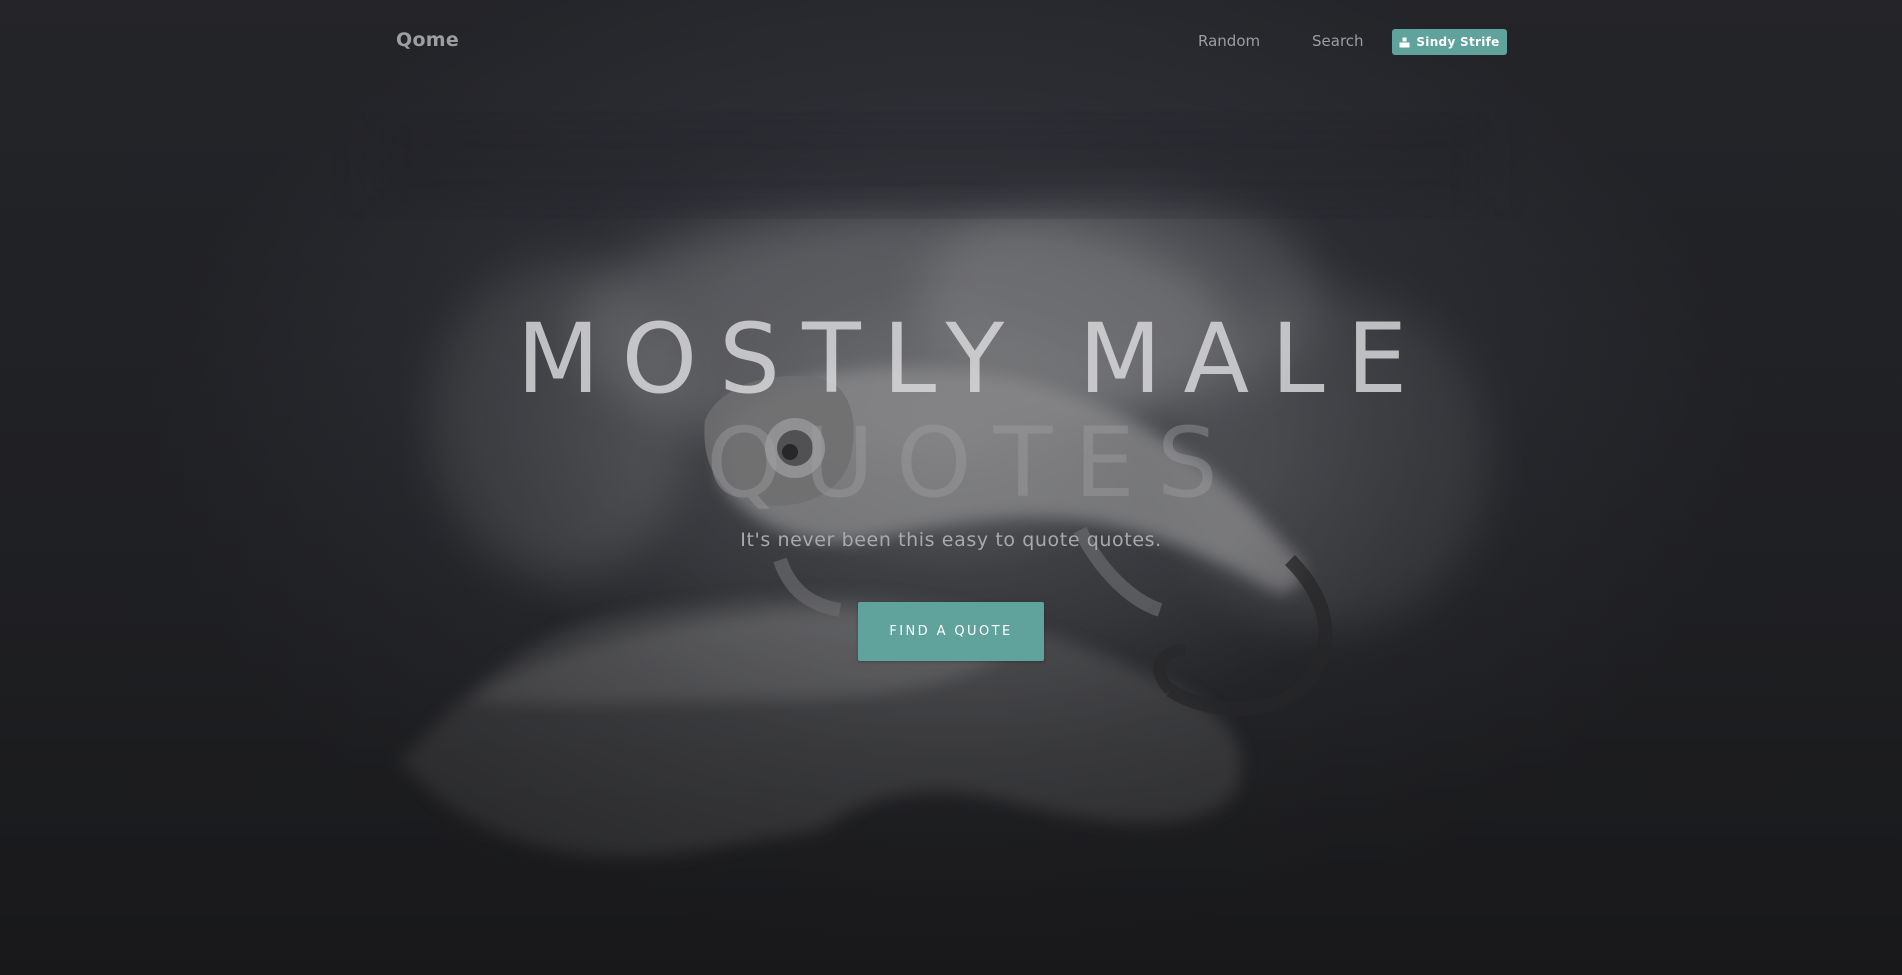 The height and width of the screenshot is (975, 1902). I want to click on nav-link-search: Search, so click(1338, 41).